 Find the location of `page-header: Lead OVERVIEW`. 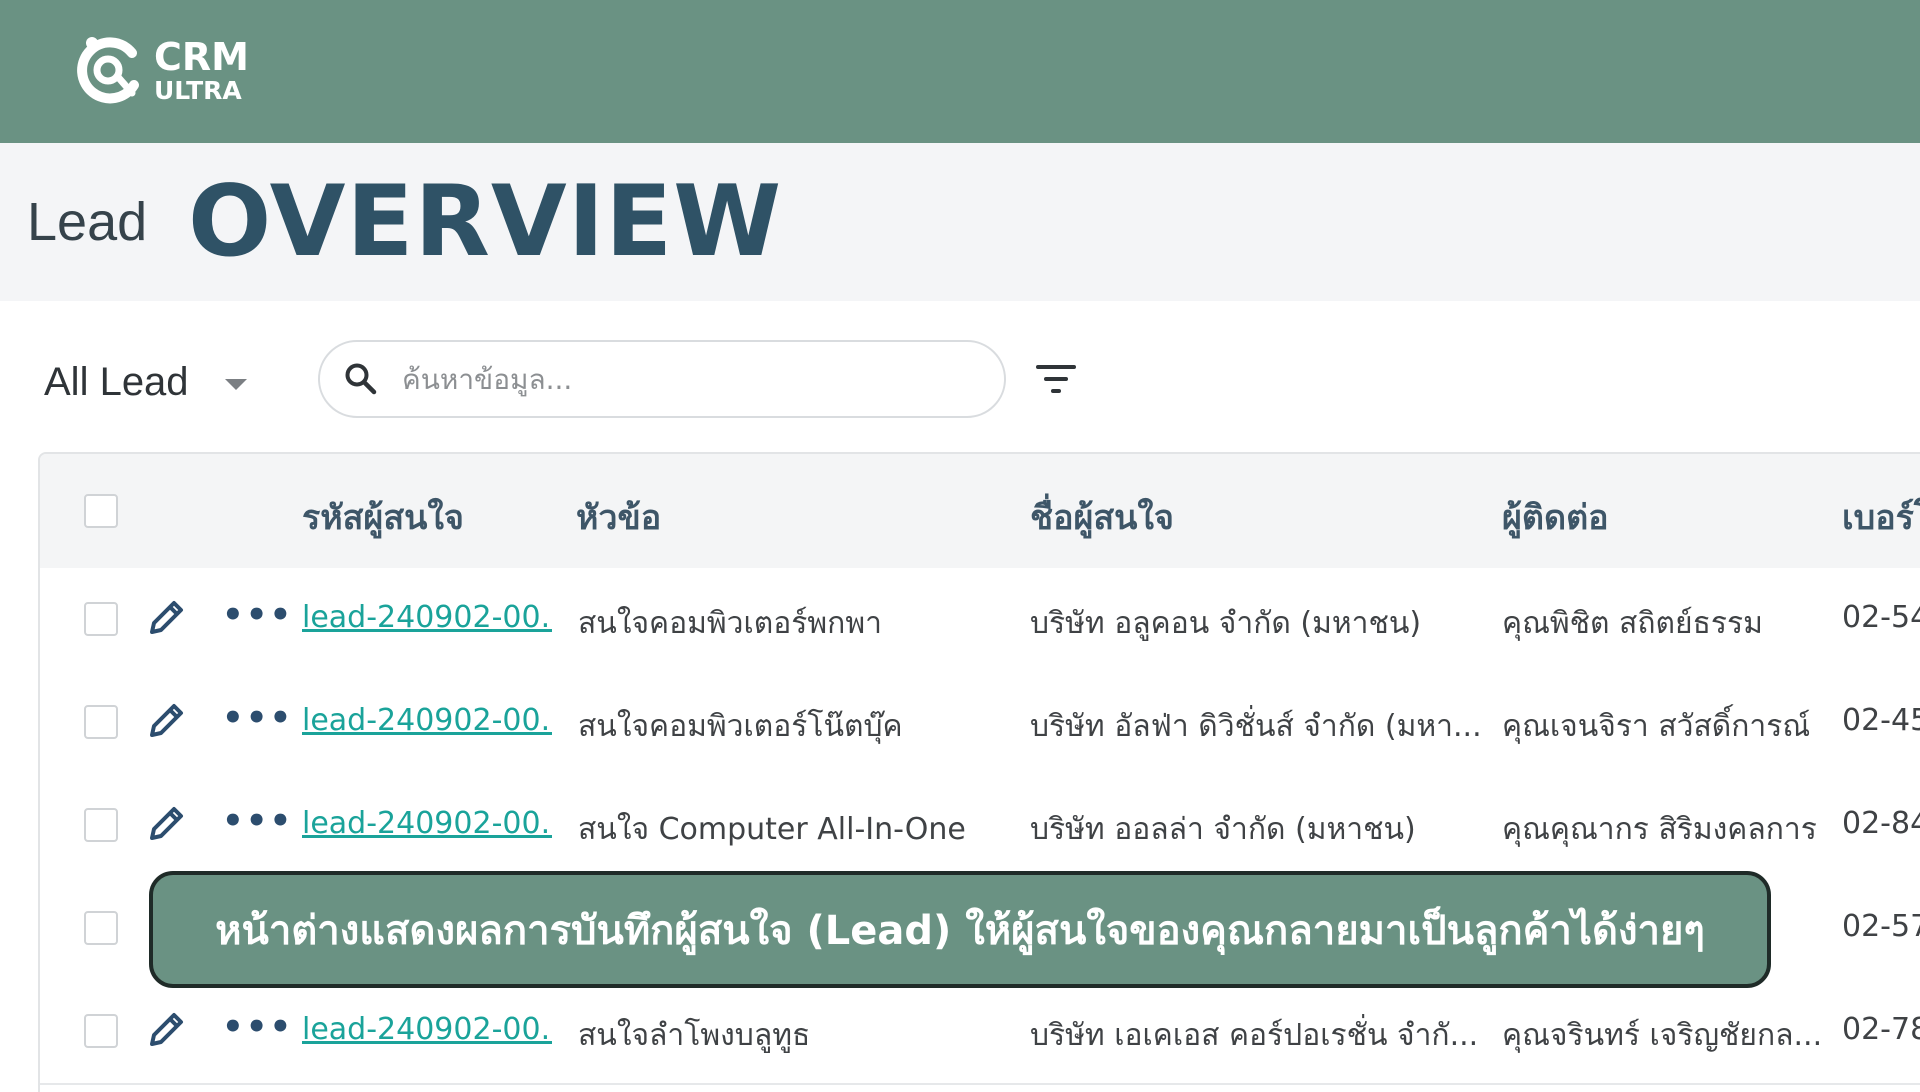

page-header: Lead OVERVIEW is located at coordinates (960, 222).